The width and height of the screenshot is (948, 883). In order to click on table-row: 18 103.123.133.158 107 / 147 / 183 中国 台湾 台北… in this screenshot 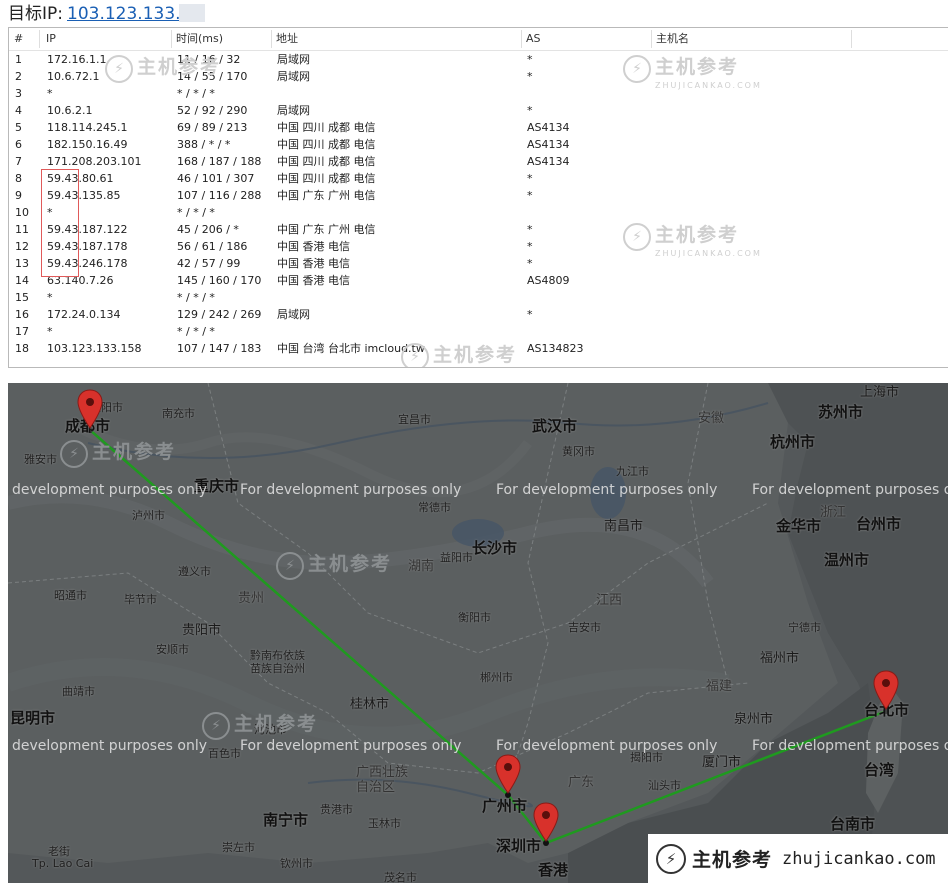, I will do `click(478, 348)`.